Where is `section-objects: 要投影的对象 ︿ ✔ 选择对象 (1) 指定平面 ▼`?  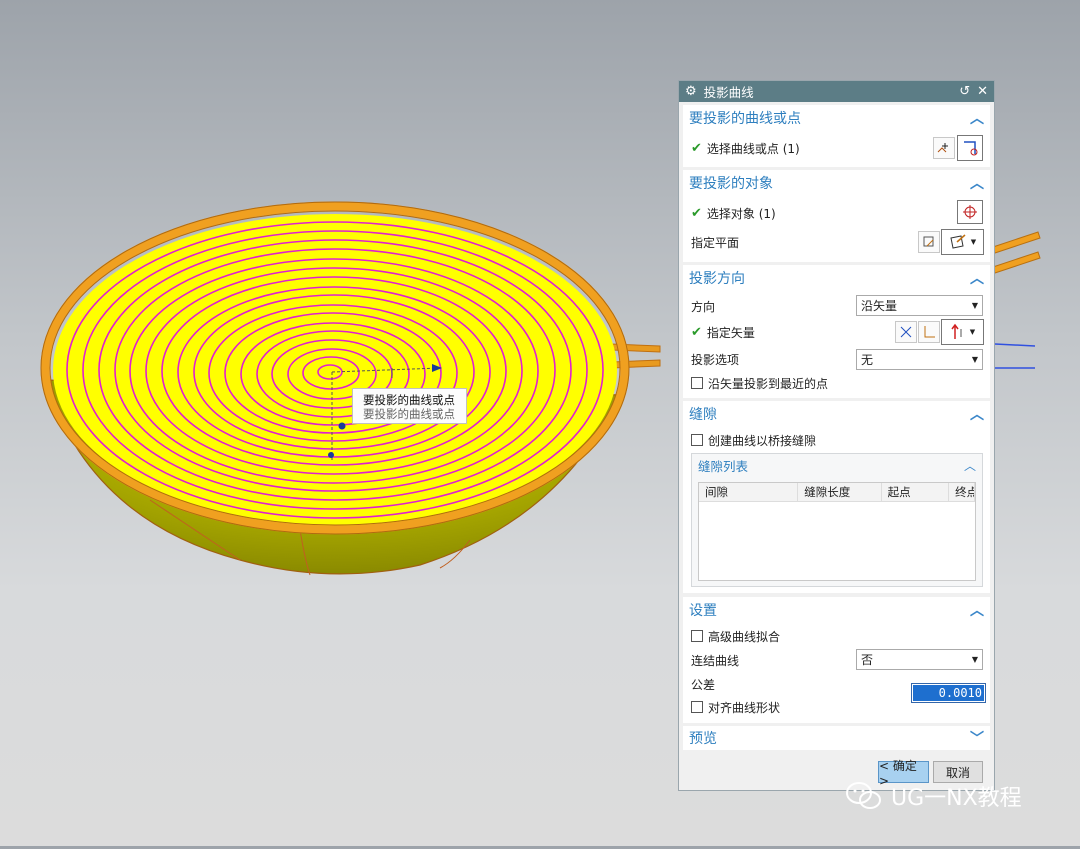 section-objects: 要投影的对象 ︿ ✔ 选择对象 (1) 指定平面 ▼ is located at coordinates (836, 216).